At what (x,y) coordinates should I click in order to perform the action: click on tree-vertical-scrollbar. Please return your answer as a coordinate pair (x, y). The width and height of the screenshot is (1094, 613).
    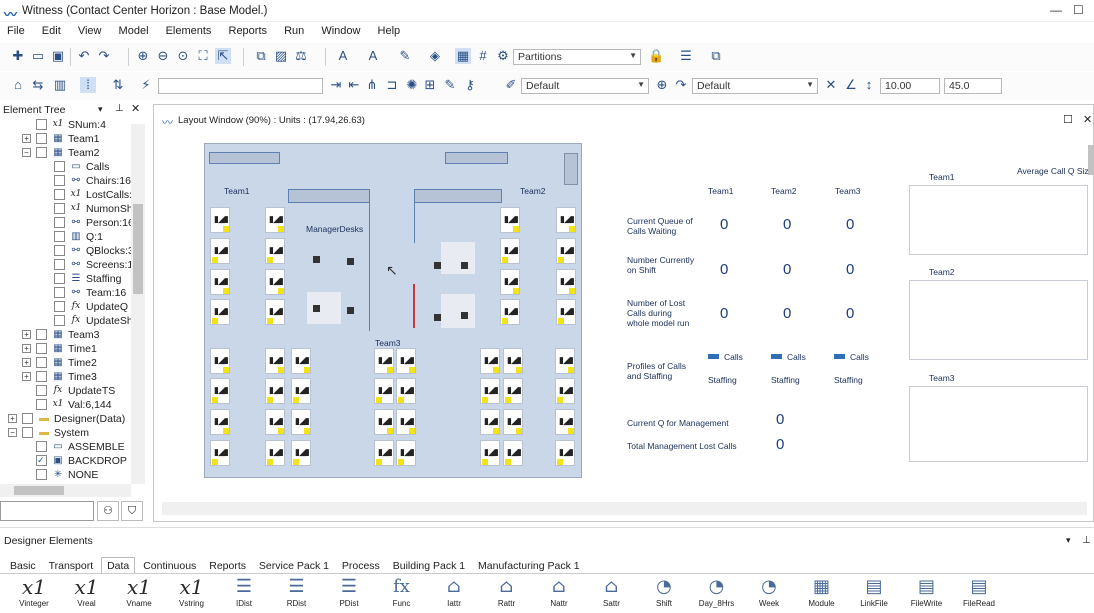
    Looking at the image, I should click on (138, 304).